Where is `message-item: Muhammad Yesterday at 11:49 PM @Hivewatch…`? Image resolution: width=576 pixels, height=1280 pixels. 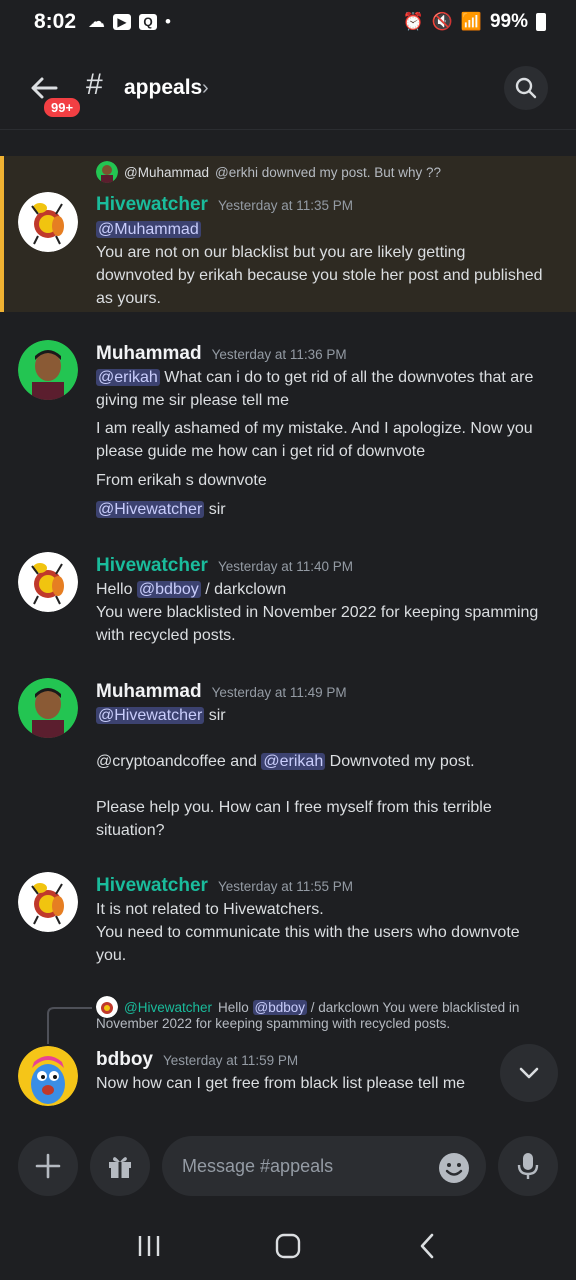 message-item: Muhammad Yesterday at 11:49 PM @Hivewatch… is located at coordinates (288, 761).